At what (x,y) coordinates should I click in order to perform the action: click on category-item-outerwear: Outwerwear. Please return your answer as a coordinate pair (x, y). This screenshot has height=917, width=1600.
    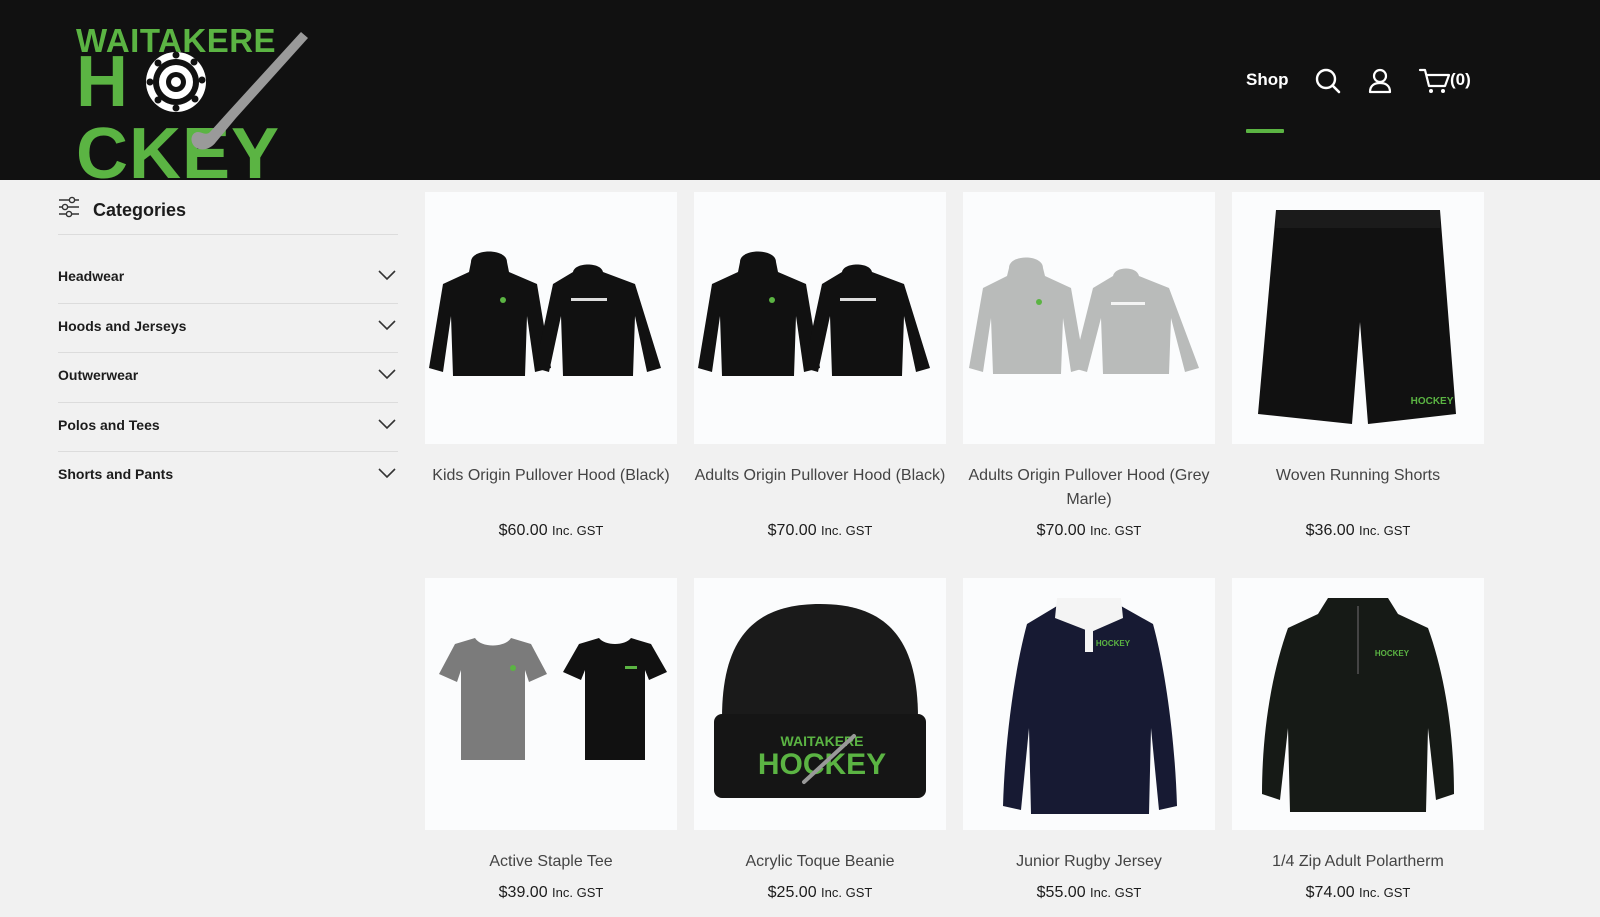
    Looking at the image, I should click on (228, 378).